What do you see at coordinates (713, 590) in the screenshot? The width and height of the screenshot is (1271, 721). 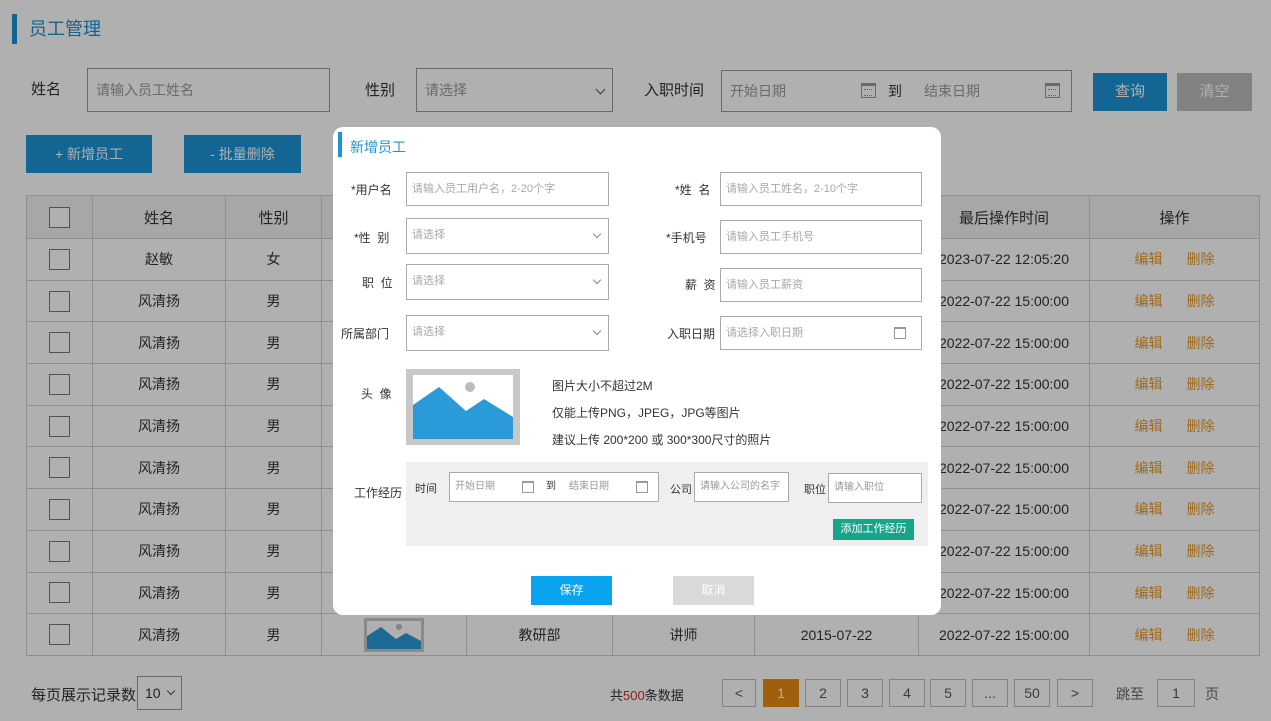 I see `cancel-button: 取消` at bounding box center [713, 590].